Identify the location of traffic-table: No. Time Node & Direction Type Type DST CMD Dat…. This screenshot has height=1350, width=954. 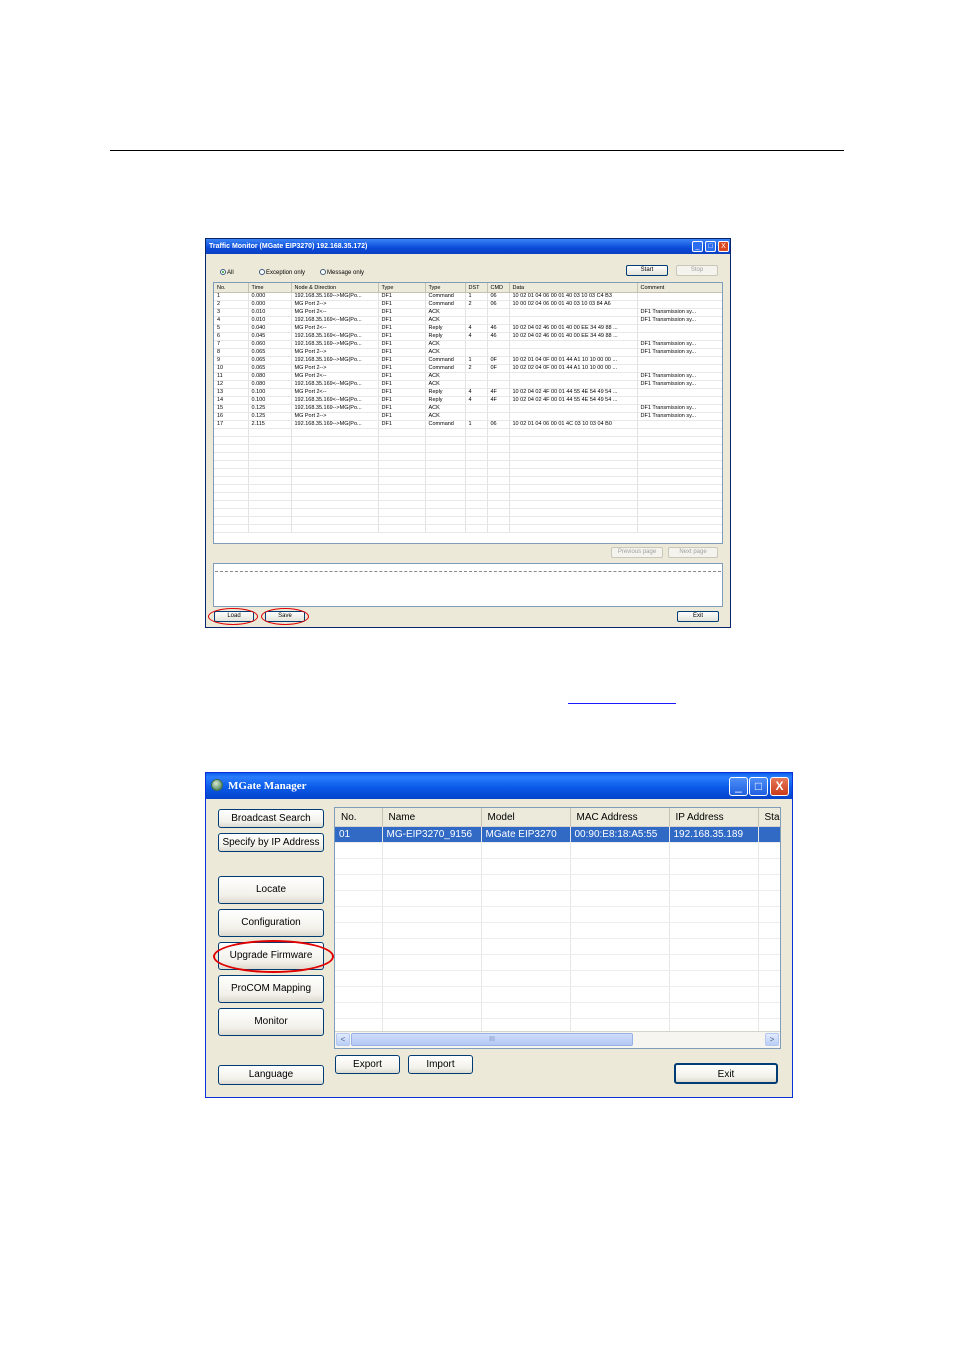
(468, 413).